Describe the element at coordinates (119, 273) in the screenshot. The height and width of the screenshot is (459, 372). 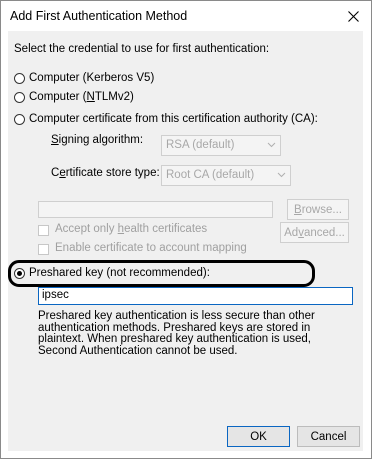
I see `preshared-key-label: Preshared key (not recommended):` at that location.